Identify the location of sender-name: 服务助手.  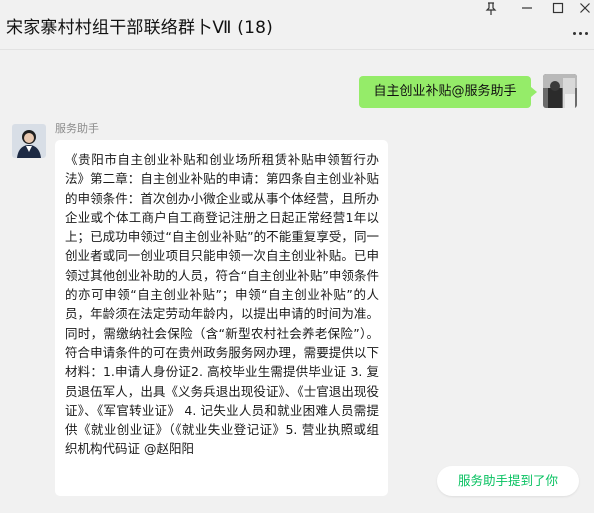
(77, 128).